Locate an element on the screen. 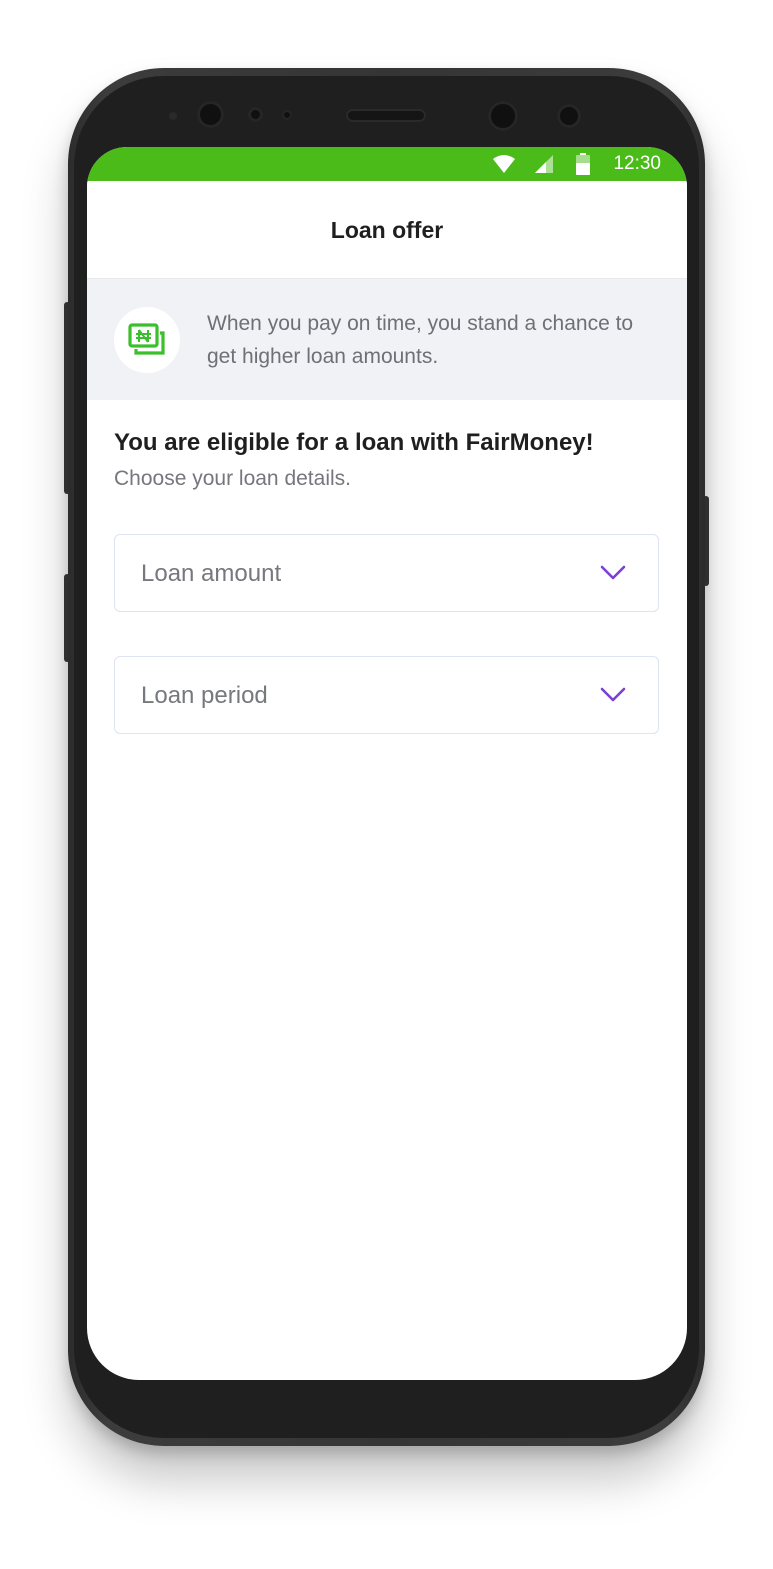 The width and height of the screenshot is (773, 1569). page-title: Loan offer is located at coordinates (387, 230).